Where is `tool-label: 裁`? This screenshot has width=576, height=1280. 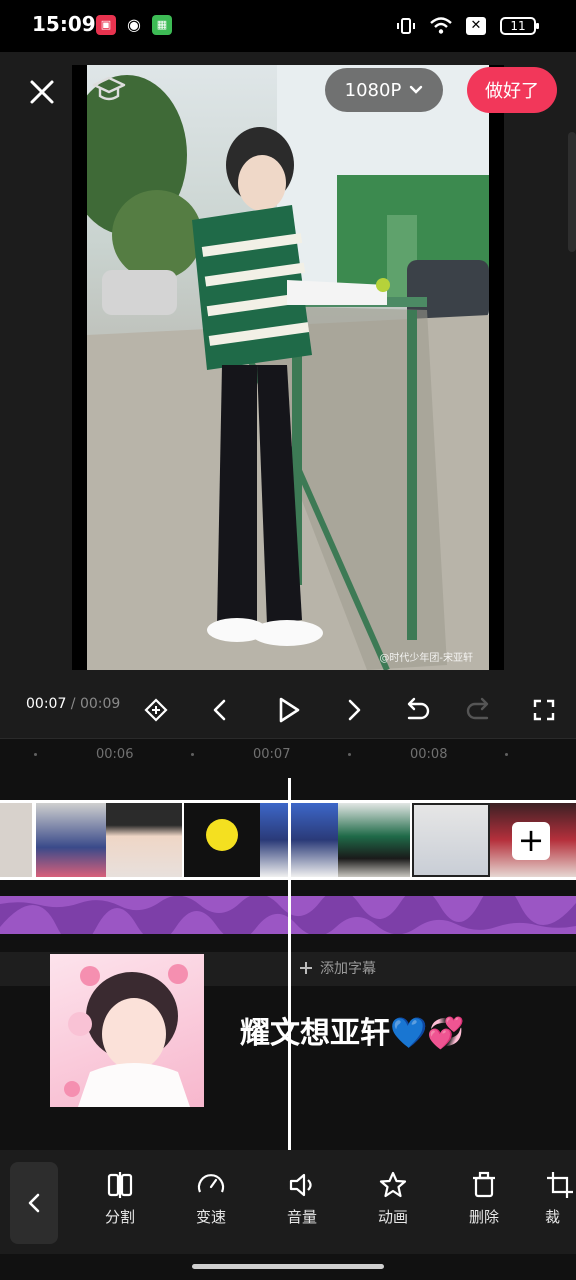
tool-label: 裁 is located at coordinates (553, 1217).